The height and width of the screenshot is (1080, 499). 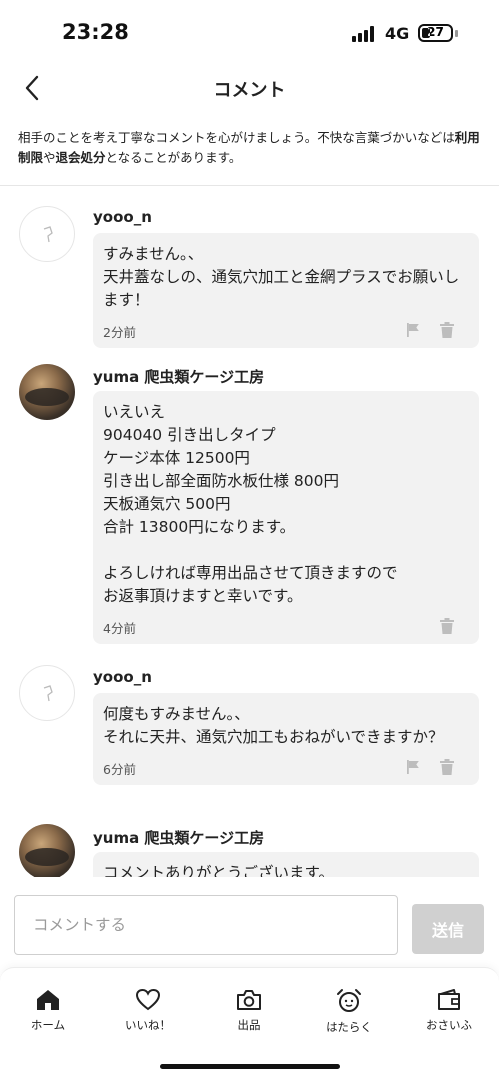 I want to click on home-indicator, so click(x=250, y=1066).